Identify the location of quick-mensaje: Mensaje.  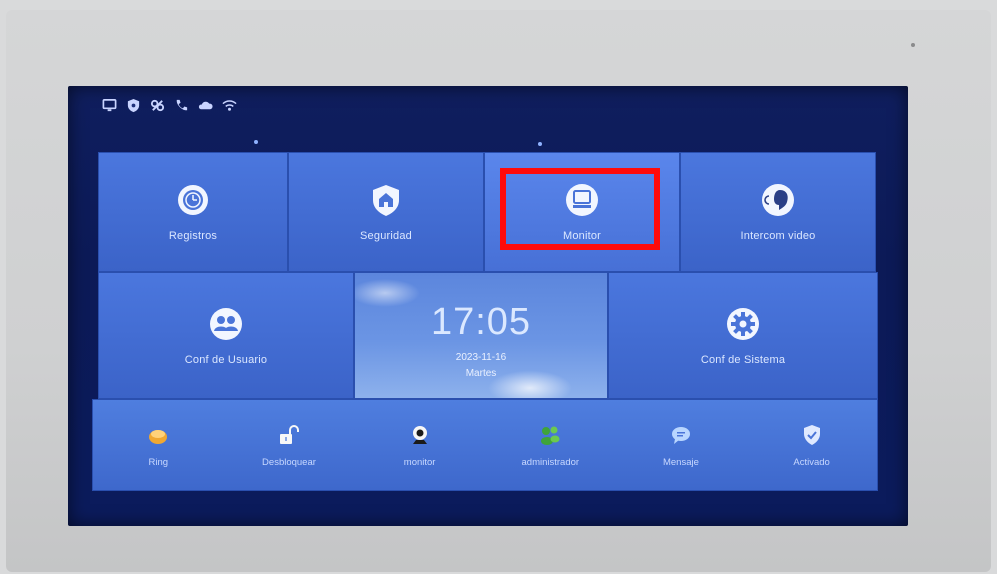
(681, 445).